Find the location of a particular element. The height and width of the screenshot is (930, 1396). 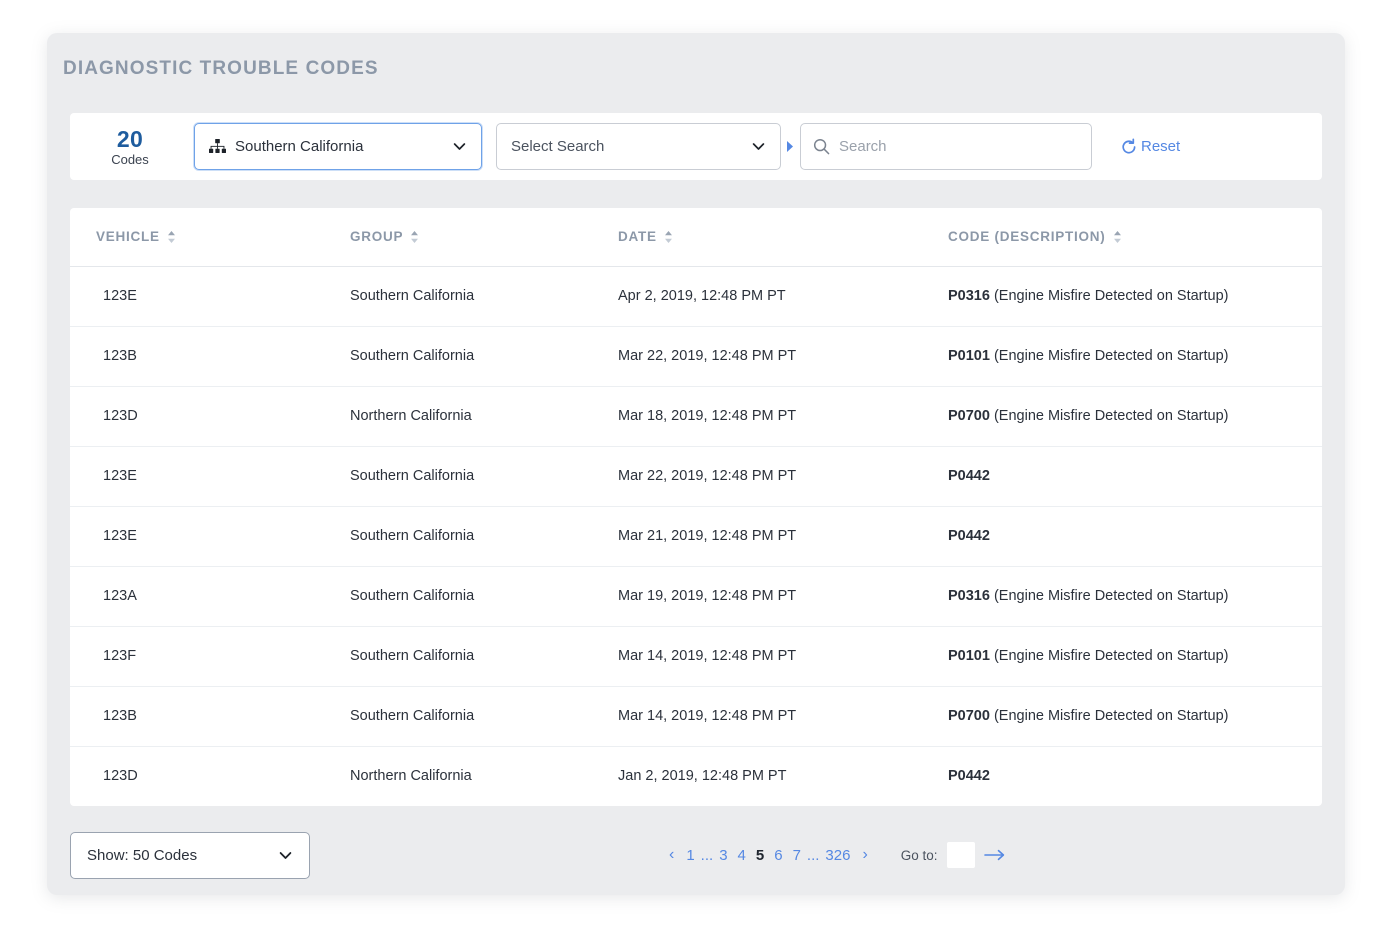

arrow-right-icon is located at coordinates (994, 855).